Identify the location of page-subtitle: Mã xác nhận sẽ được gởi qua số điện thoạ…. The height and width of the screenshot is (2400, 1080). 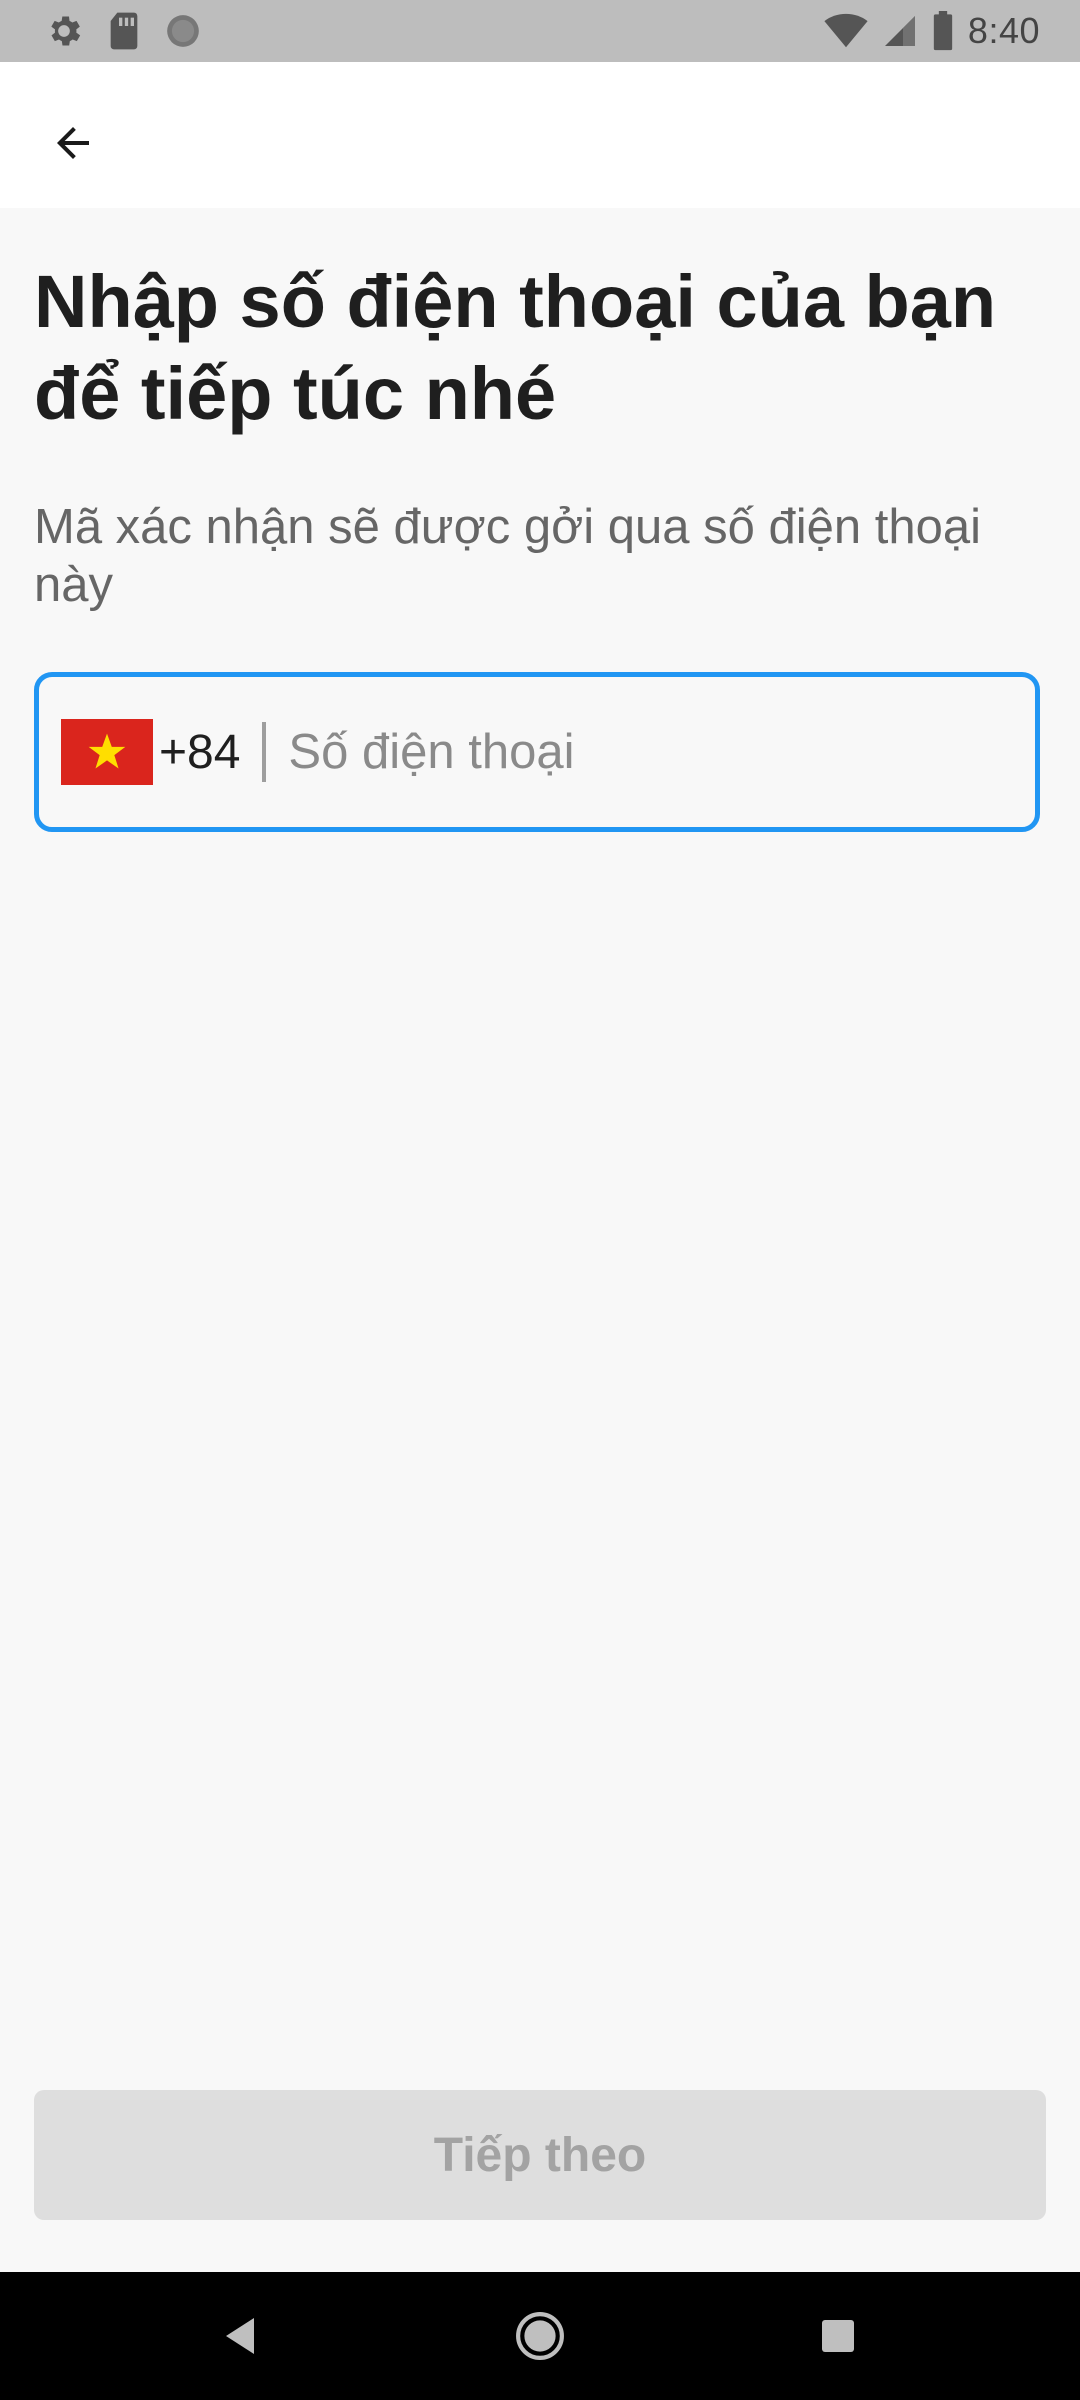
(507, 556).